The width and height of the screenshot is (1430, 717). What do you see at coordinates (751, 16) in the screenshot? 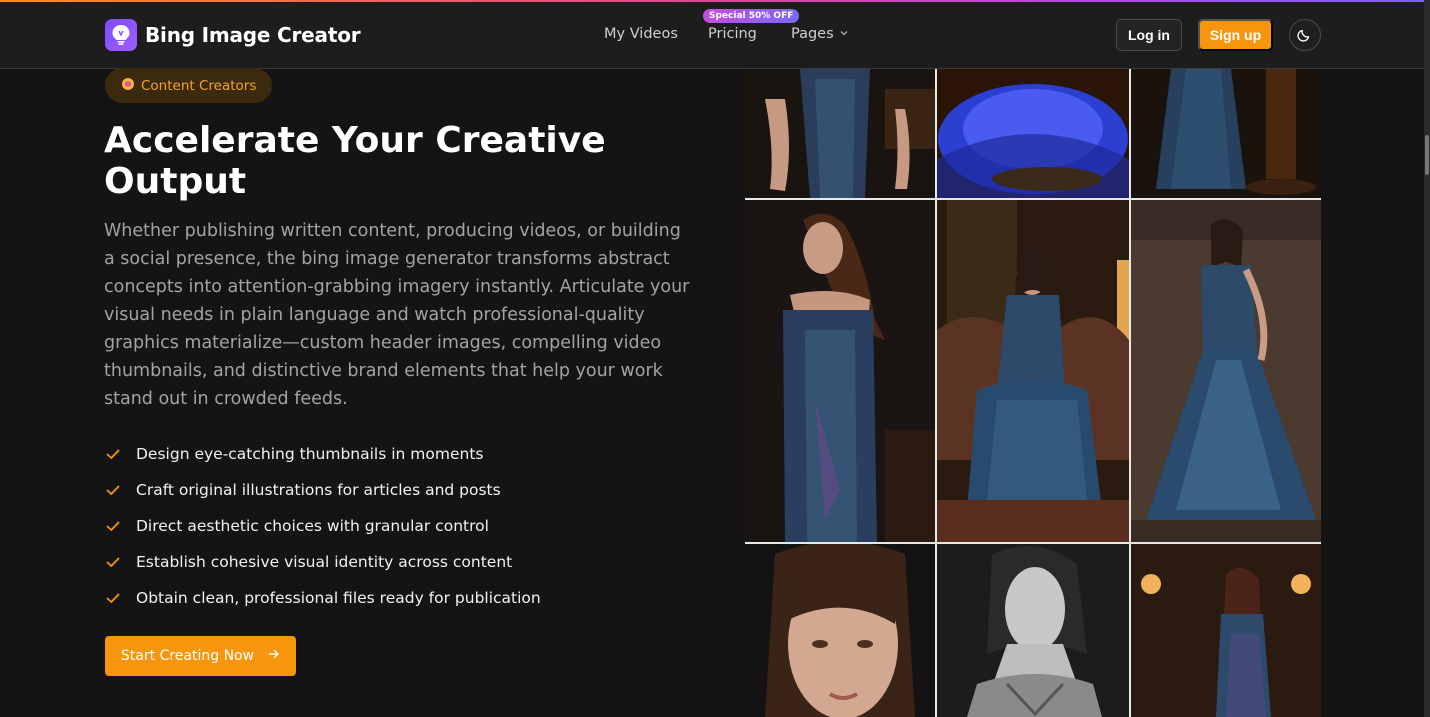
I see `promo-badge: Special 50% OFF` at bounding box center [751, 16].